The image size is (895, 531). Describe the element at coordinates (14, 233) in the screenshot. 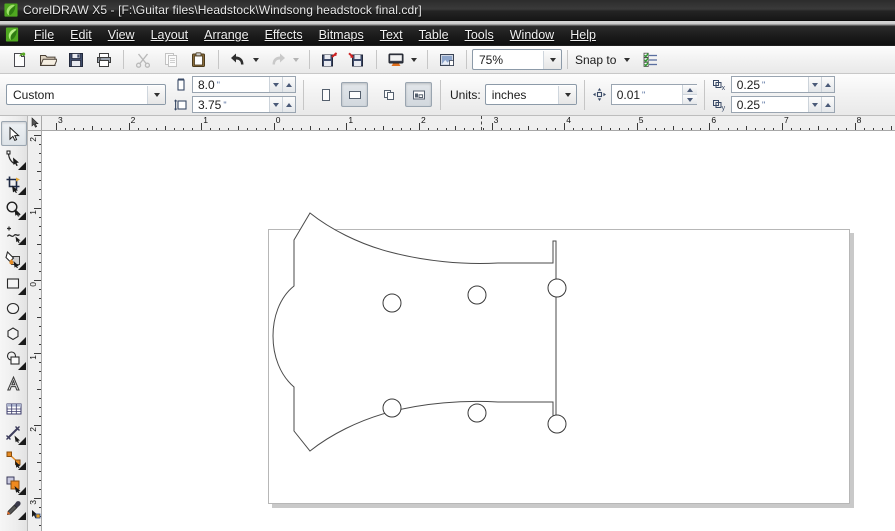

I see `tool-freehand` at that location.